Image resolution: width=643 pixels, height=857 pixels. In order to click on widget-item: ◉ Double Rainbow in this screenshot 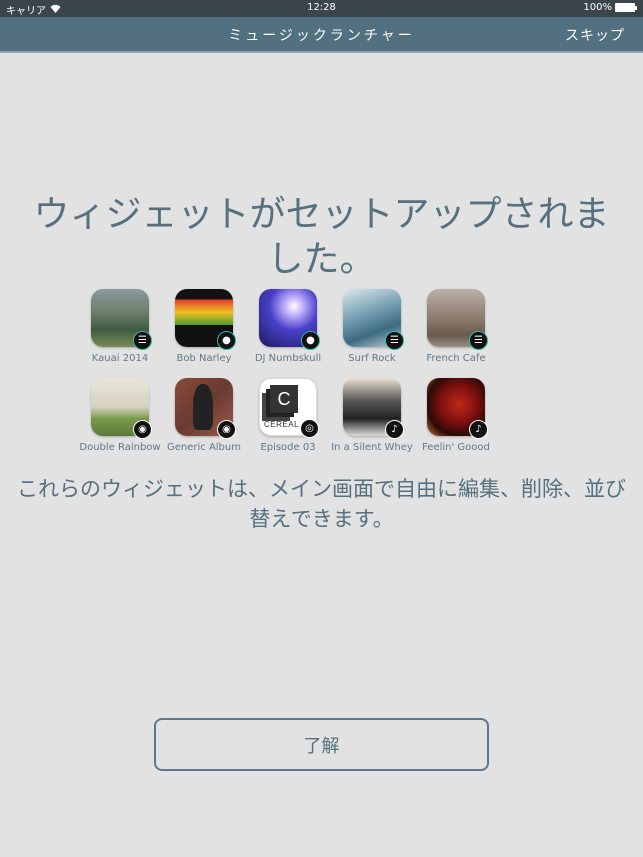, I will do `click(120, 422)`.